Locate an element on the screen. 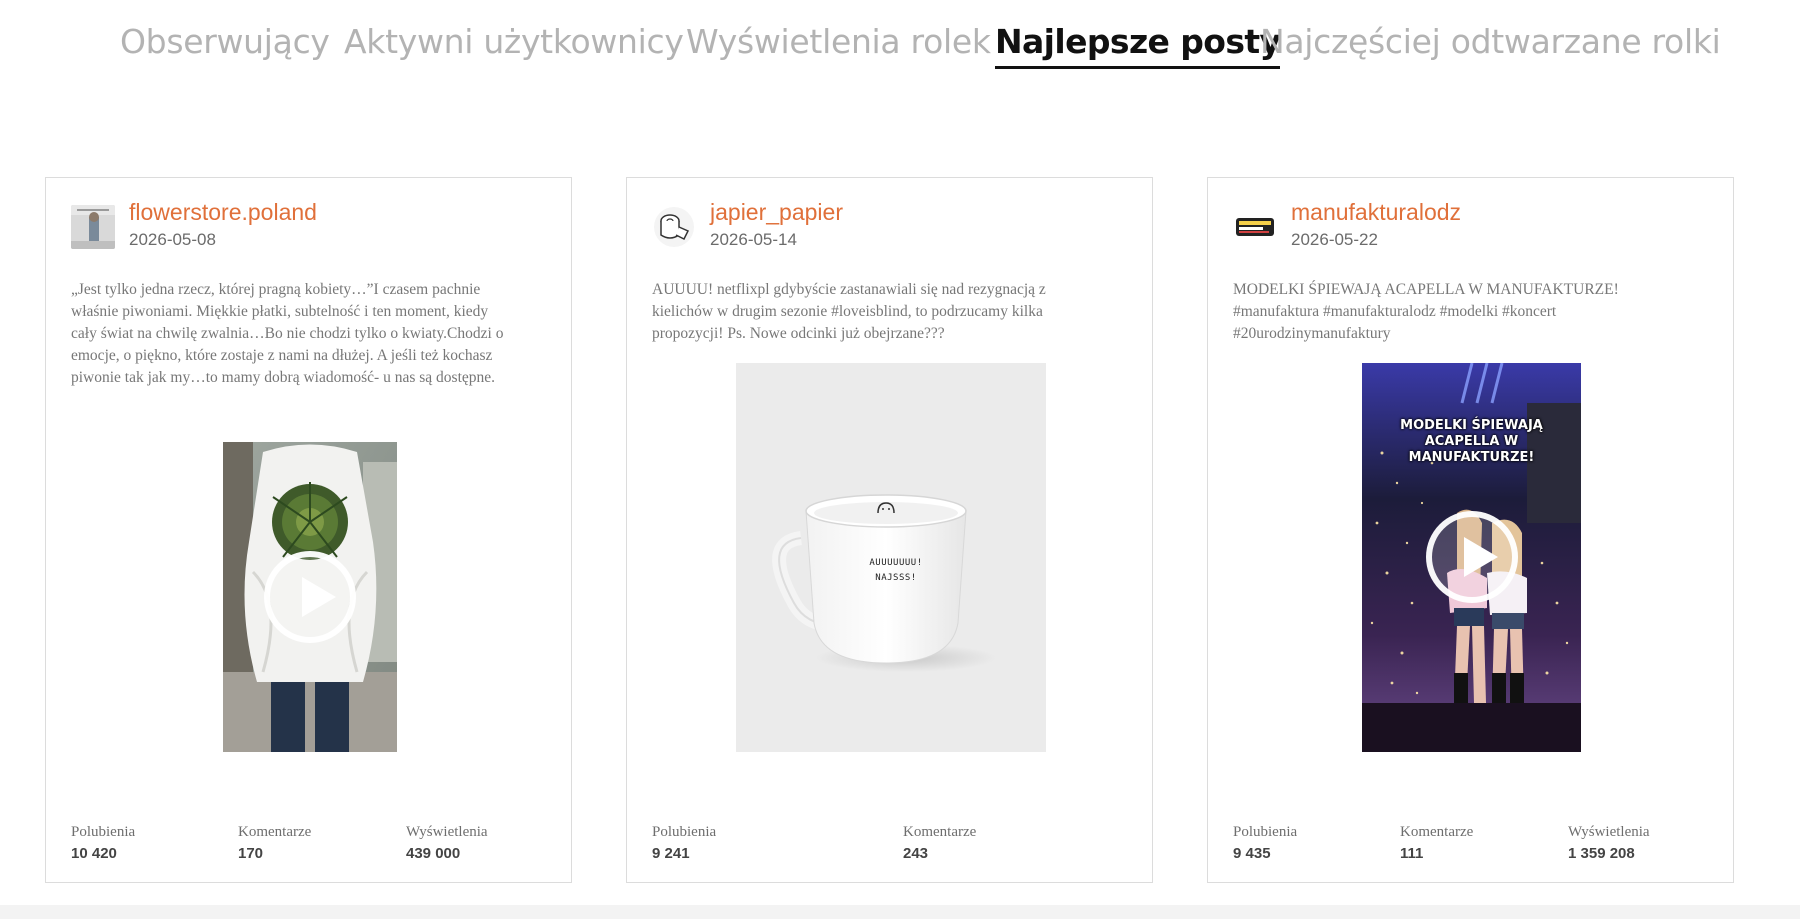 This screenshot has width=1800, height=919. stat-views: Wyświetlenia 1 359 208 is located at coordinates (1609, 843).